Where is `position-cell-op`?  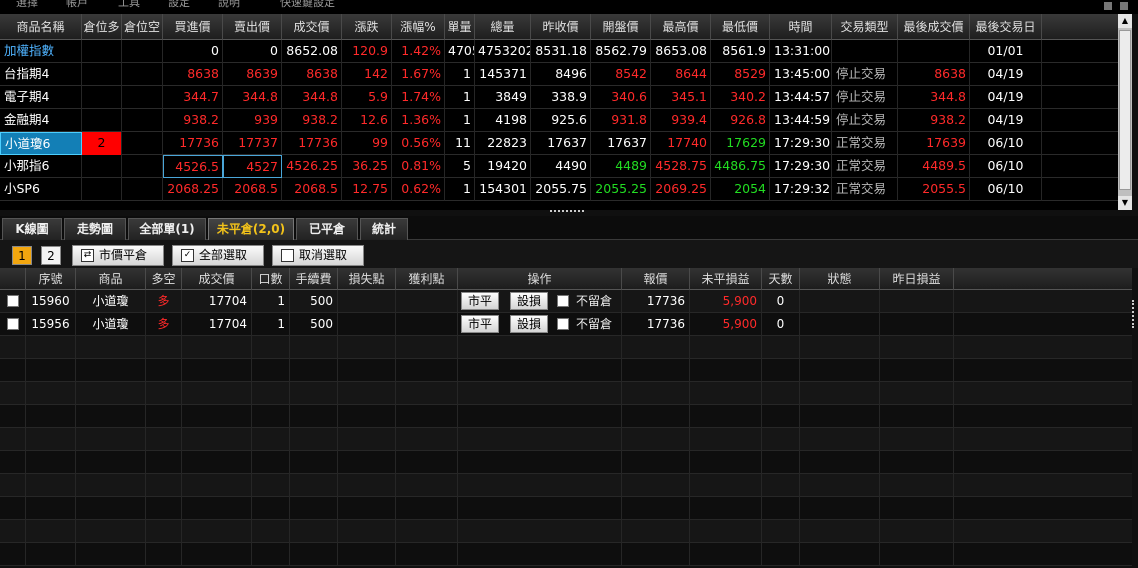 position-cell-op is located at coordinates (540, 370).